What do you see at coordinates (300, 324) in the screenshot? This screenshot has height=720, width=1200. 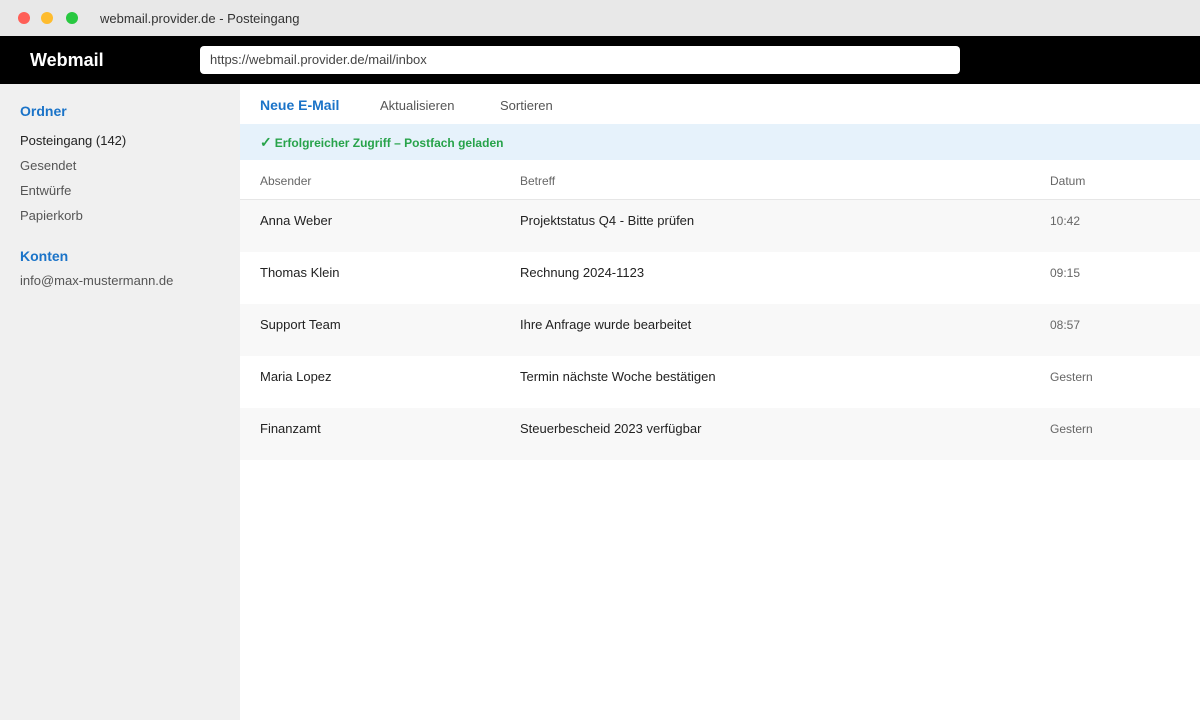 I see `row-sender: Support Team` at bounding box center [300, 324].